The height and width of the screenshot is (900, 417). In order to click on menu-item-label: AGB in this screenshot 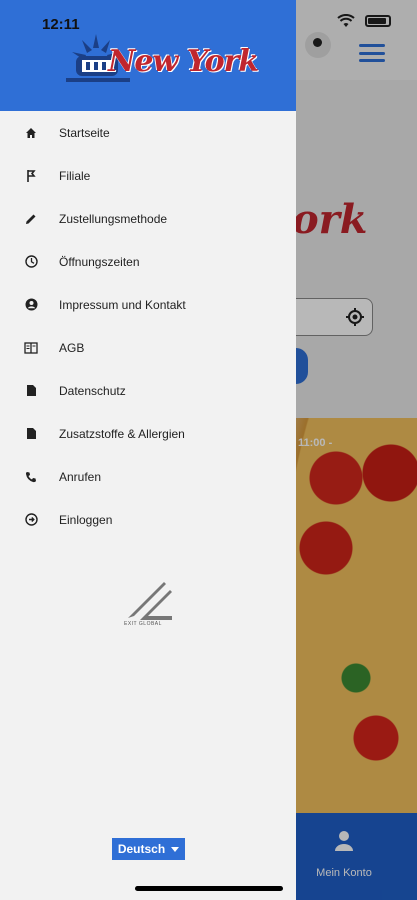, I will do `click(72, 347)`.